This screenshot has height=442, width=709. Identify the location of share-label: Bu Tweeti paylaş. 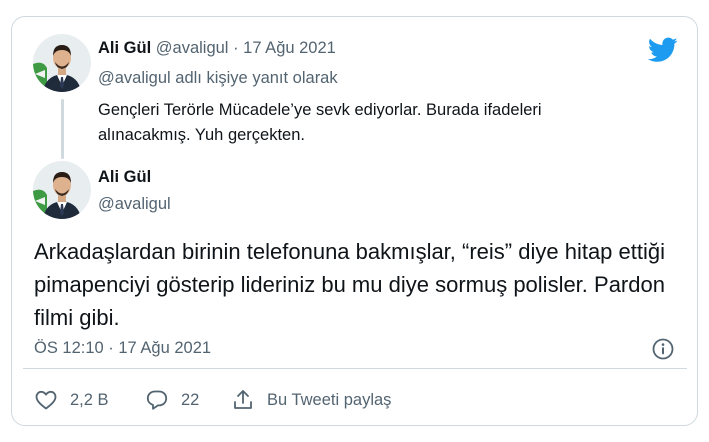
(329, 399).